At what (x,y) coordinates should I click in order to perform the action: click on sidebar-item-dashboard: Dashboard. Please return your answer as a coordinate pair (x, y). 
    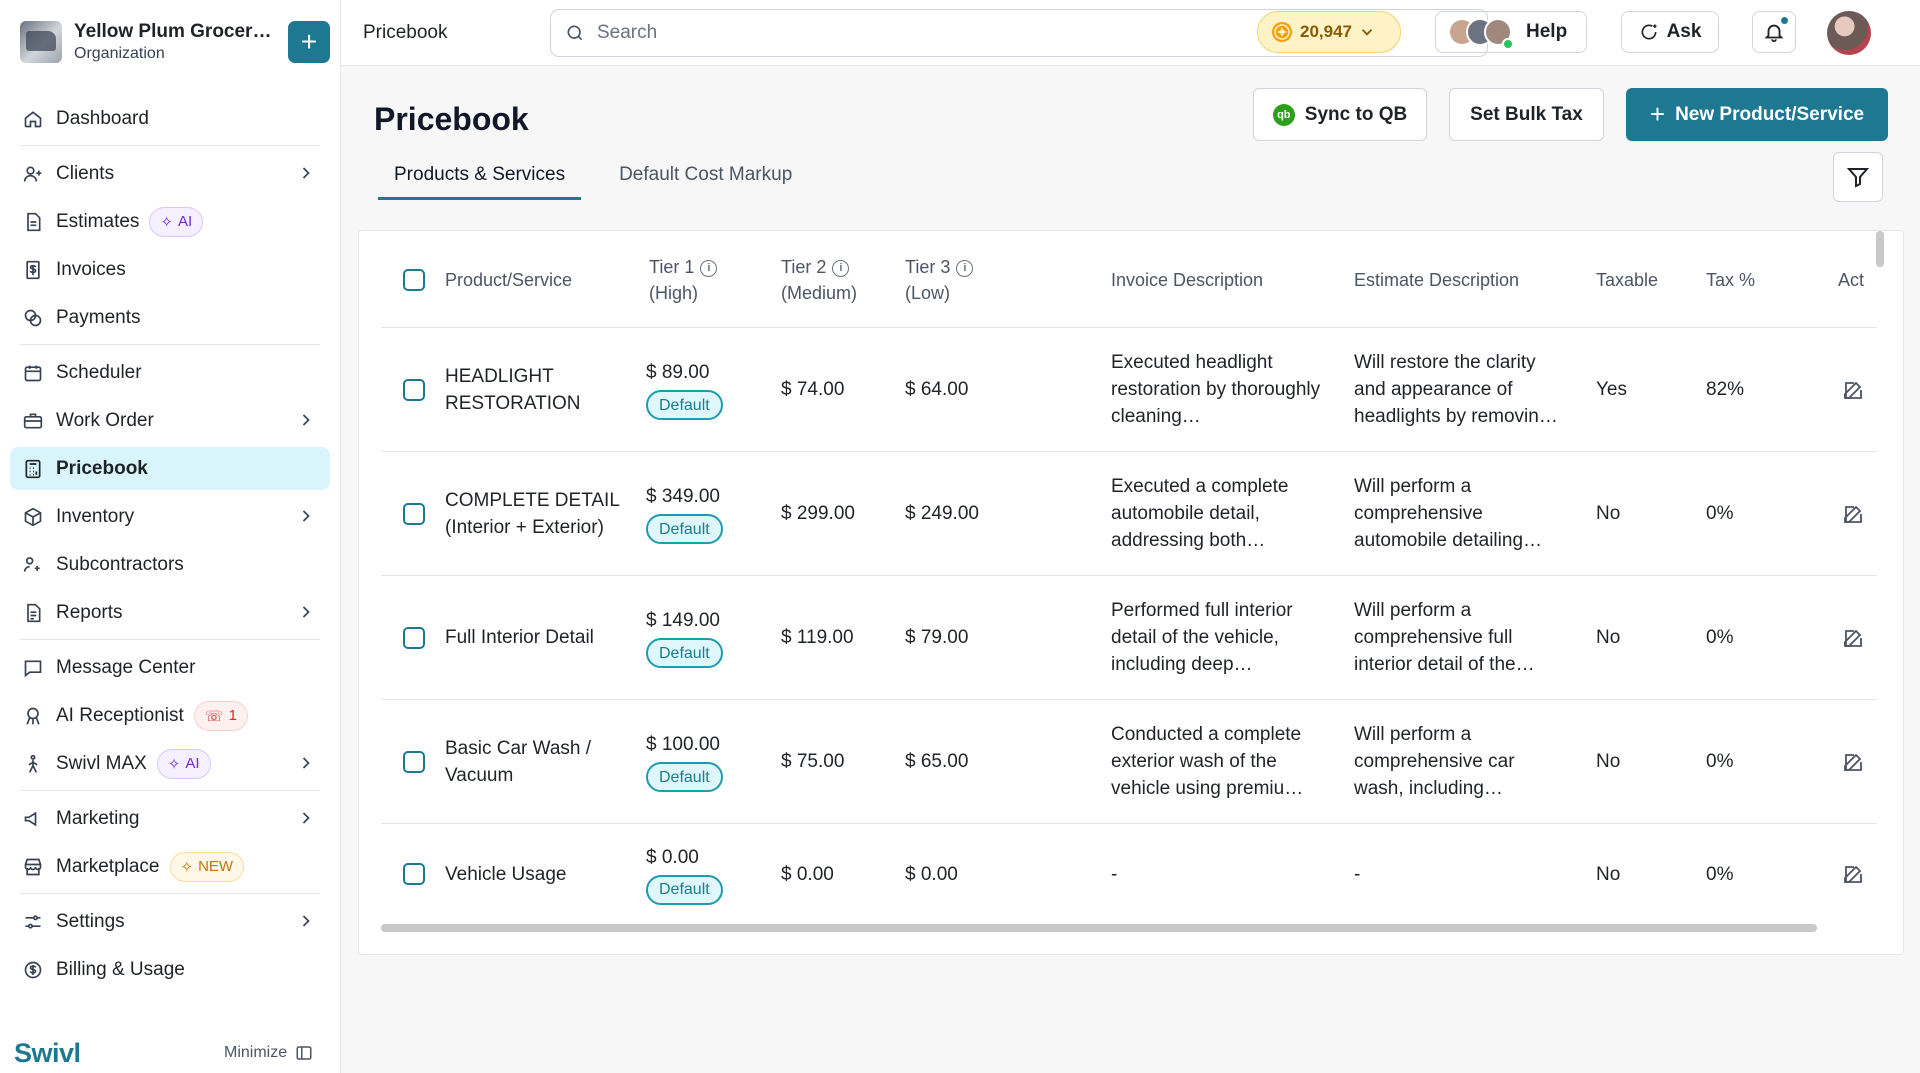
    Looking at the image, I should click on (170, 118).